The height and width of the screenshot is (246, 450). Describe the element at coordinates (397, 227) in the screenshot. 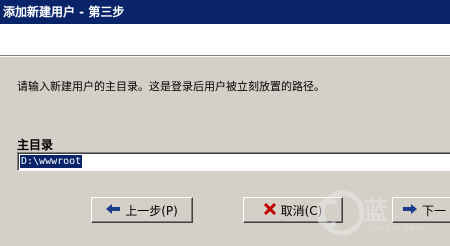

I see `watermark-subtext: lanbui.com` at that location.